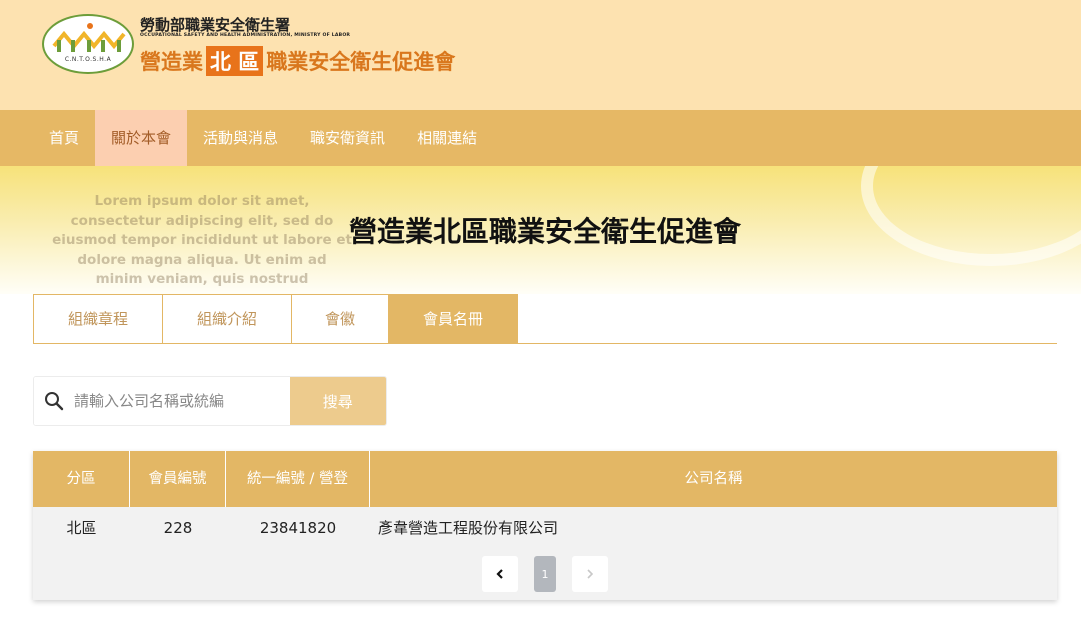 The height and width of the screenshot is (625, 1081). What do you see at coordinates (81, 528) in the screenshot?
I see `cell-region: 北區` at bounding box center [81, 528].